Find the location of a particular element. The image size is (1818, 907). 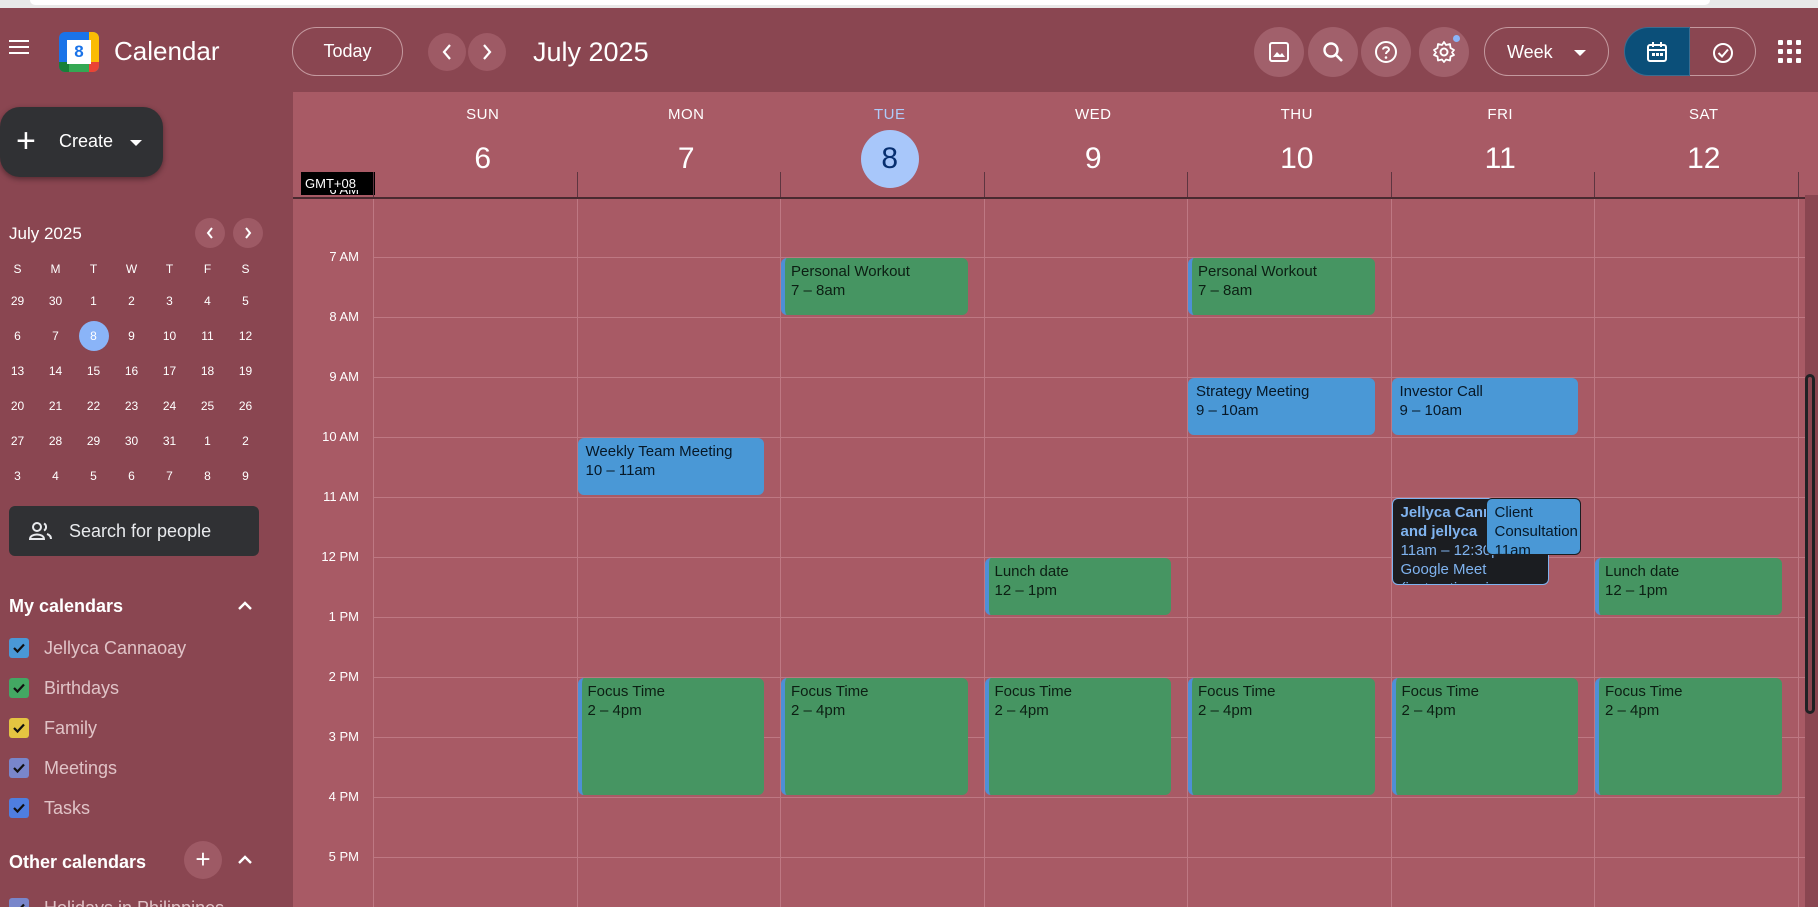

search-button is located at coordinates (1333, 52).